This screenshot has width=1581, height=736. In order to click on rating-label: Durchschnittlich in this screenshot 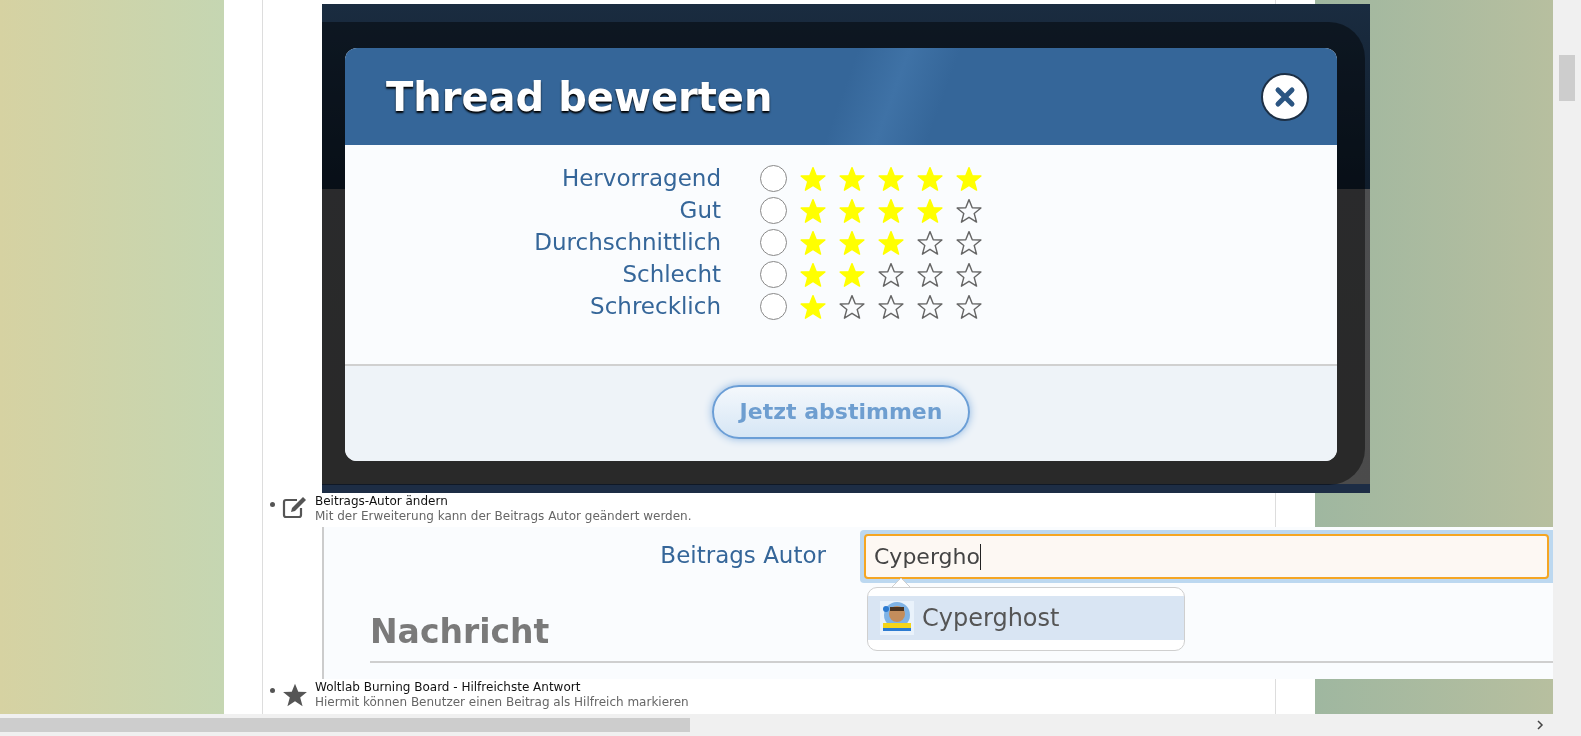, I will do `click(627, 243)`.